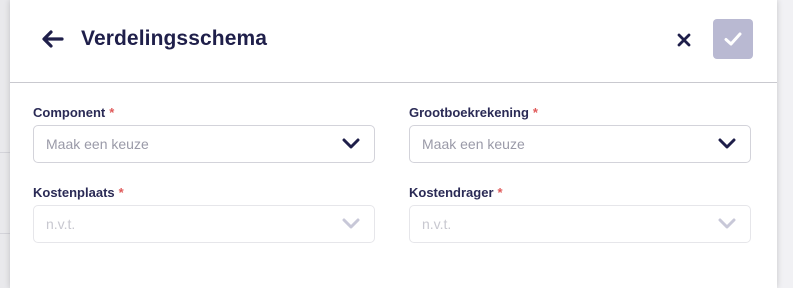  What do you see at coordinates (473, 144) in the screenshot?
I see `ledger-account-select-value: Maak een keuze` at bounding box center [473, 144].